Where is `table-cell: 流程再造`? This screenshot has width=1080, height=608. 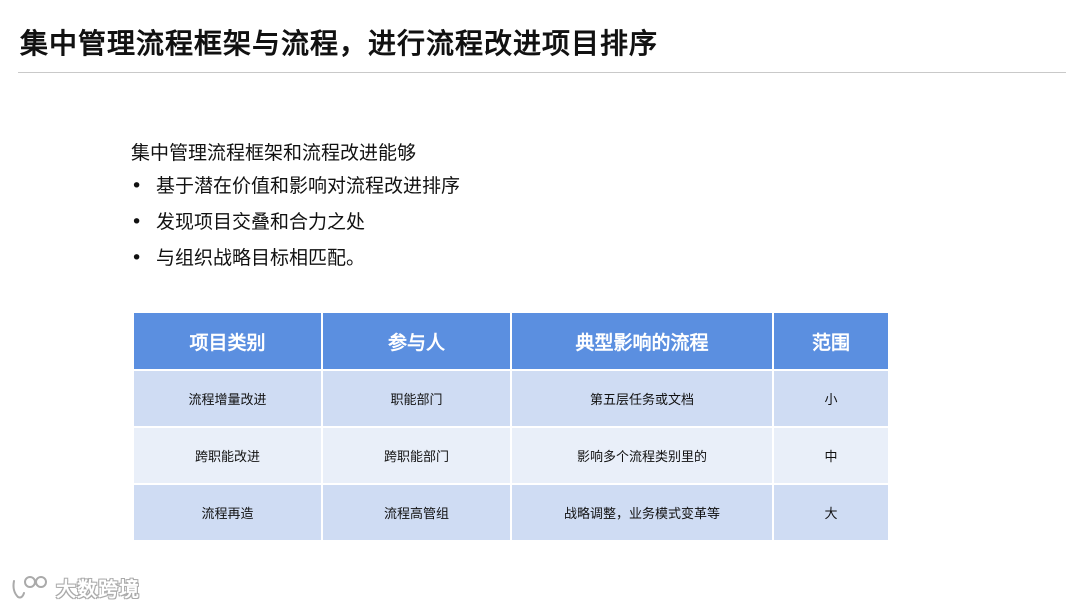
table-cell: 流程再造 is located at coordinates (228, 511).